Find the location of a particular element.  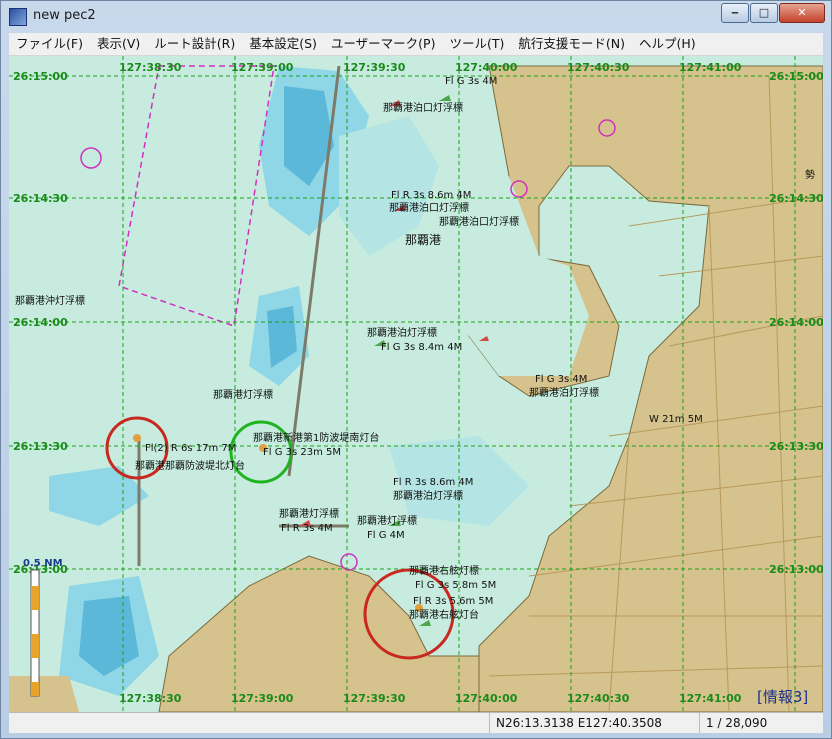

light-characteristic-label: Fl G 3s 5.8m 5M is located at coordinates (455, 585).